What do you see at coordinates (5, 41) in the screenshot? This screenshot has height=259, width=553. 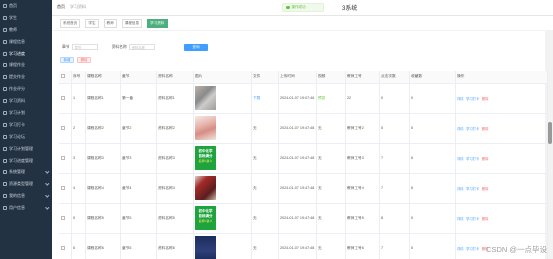 I see `book-icon` at bounding box center [5, 41].